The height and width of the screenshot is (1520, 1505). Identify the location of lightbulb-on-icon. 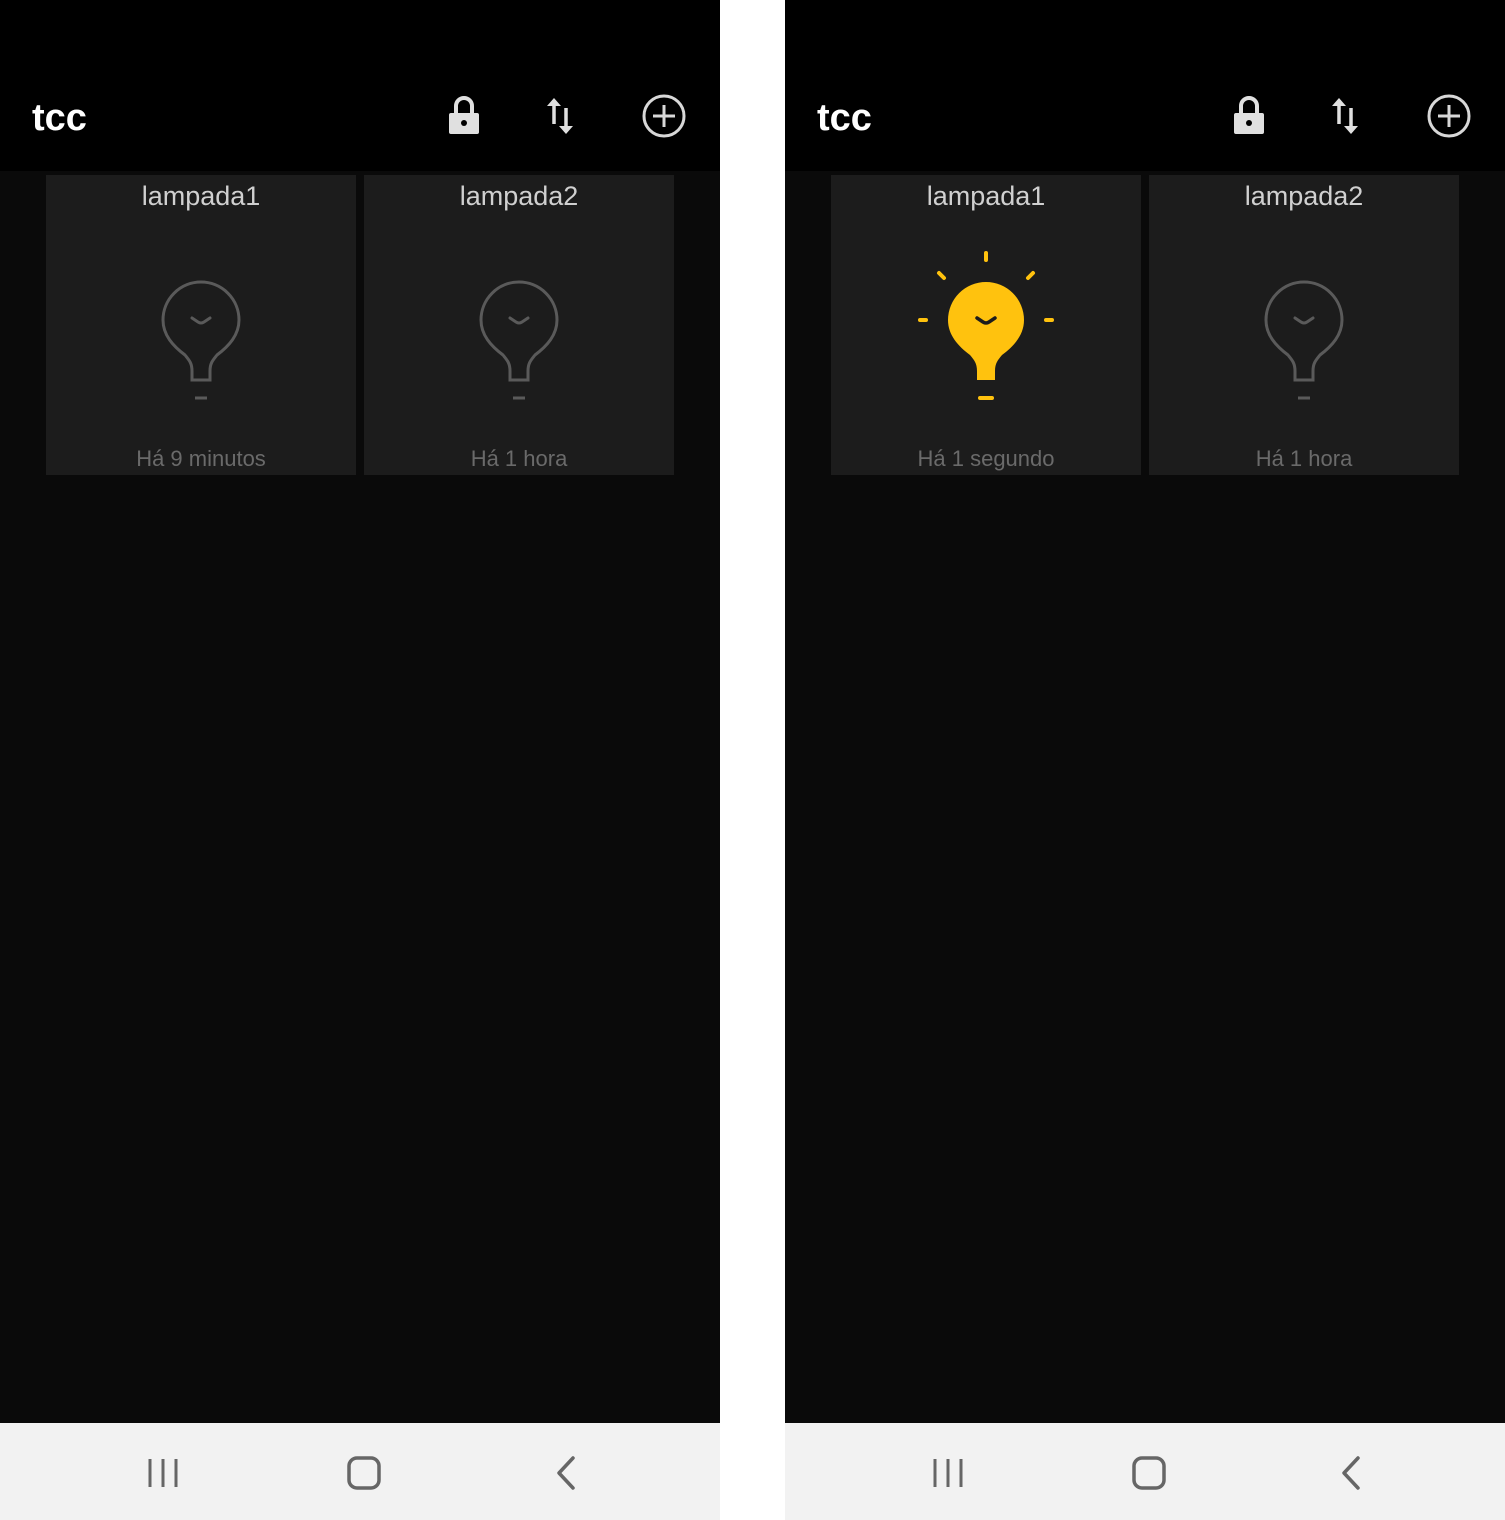
(986, 325).